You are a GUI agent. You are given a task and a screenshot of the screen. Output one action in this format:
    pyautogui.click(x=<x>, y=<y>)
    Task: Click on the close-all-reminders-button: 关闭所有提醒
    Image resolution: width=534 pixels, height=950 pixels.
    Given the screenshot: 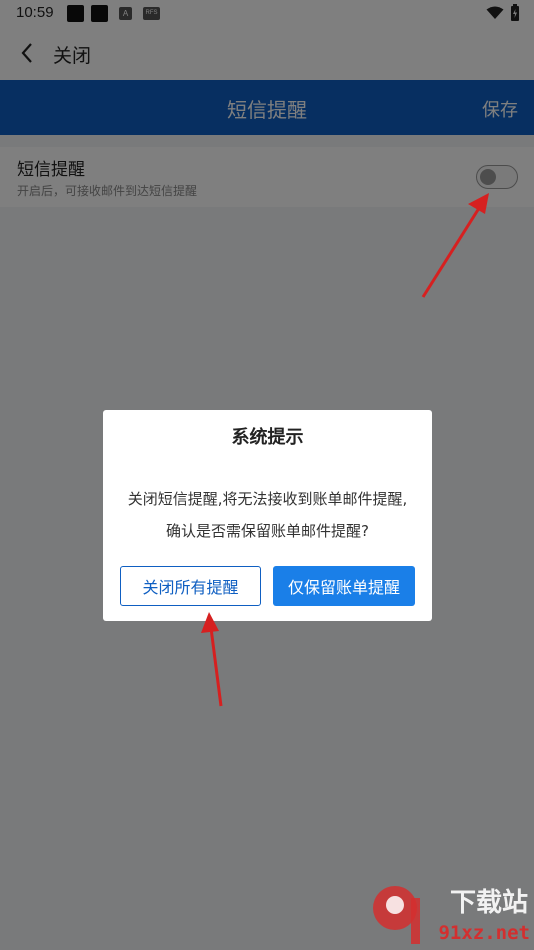 What is the action you would take?
    pyautogui.click(x=190, y=586)
    